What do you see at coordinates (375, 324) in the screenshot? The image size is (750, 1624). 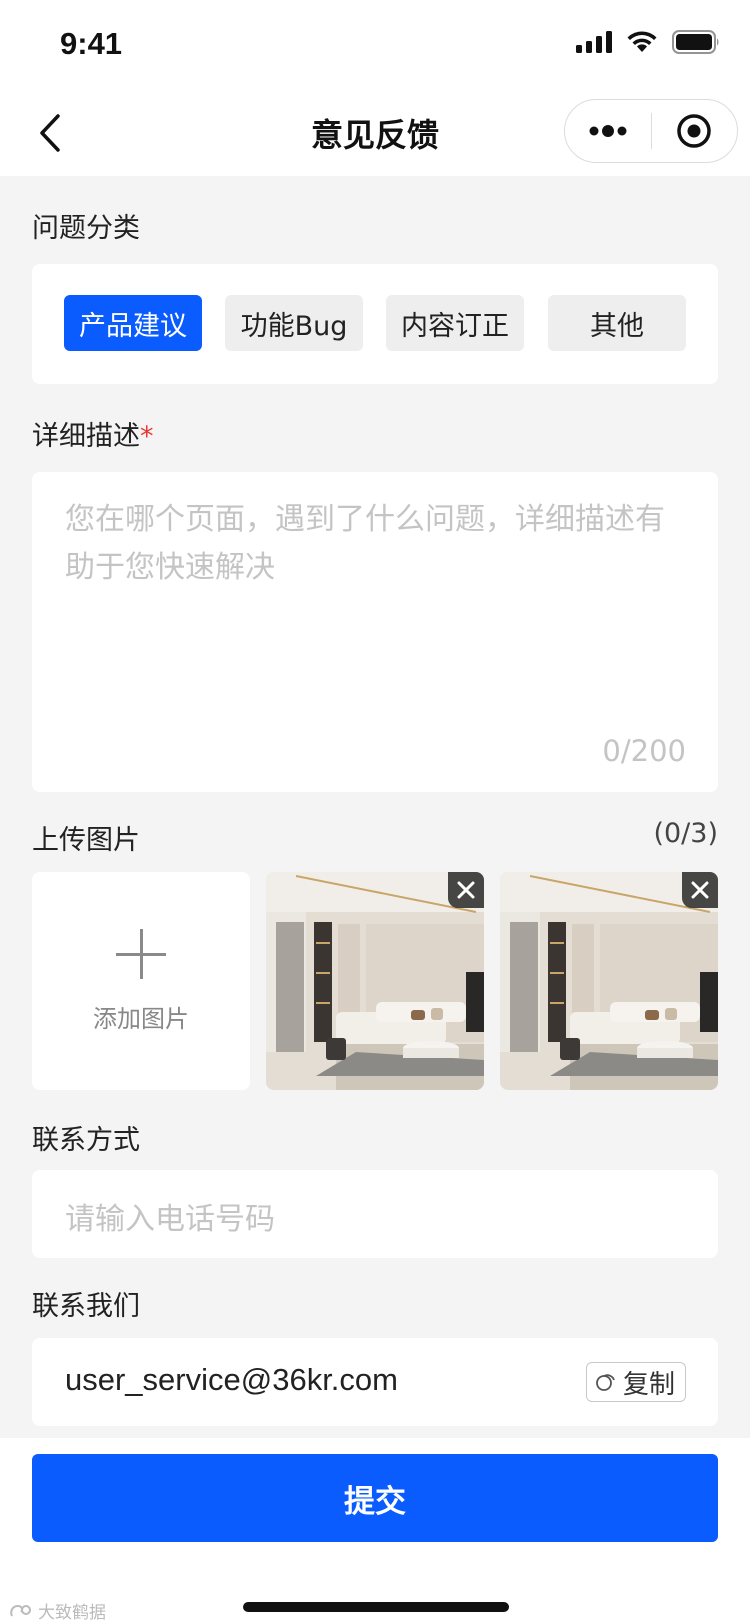 I see `category-card: 产品建议 功能Bug 内容订正 其他` at bounding box center [375, 324].